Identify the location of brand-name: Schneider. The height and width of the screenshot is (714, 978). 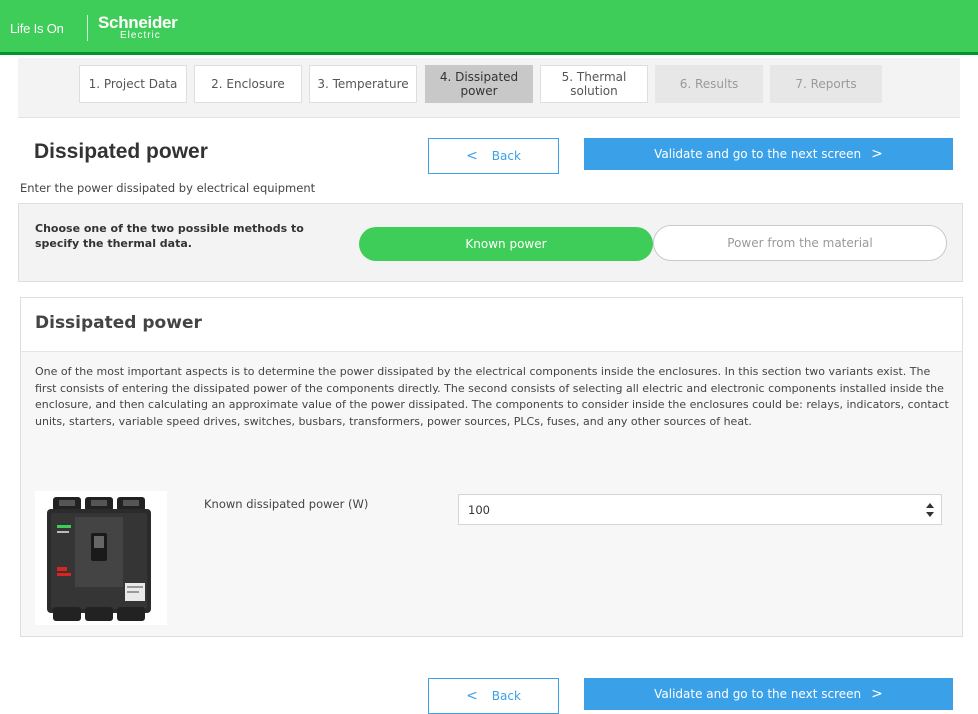
(138, 22).